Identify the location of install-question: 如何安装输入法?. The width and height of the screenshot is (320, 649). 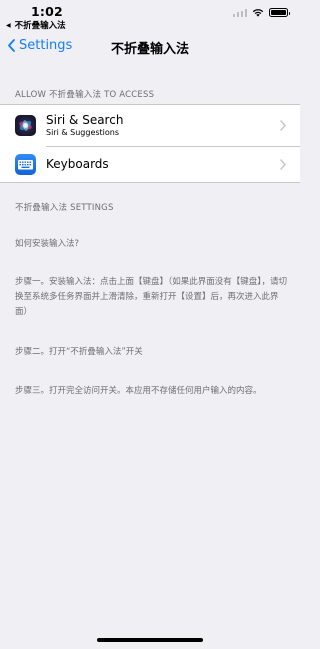
(47, 244).